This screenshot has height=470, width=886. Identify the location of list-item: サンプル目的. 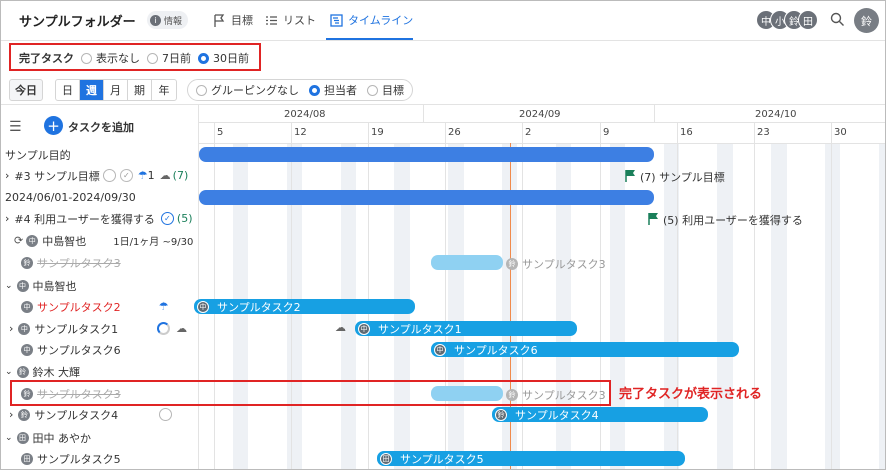
(100, 155).